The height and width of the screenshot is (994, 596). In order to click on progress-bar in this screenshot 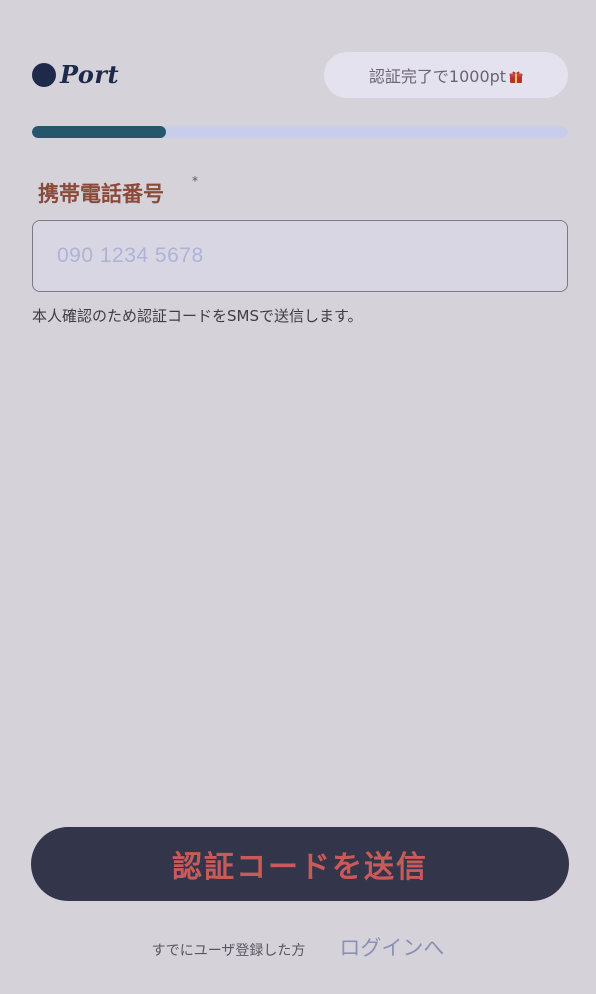, I will do `click(300, 132)`.